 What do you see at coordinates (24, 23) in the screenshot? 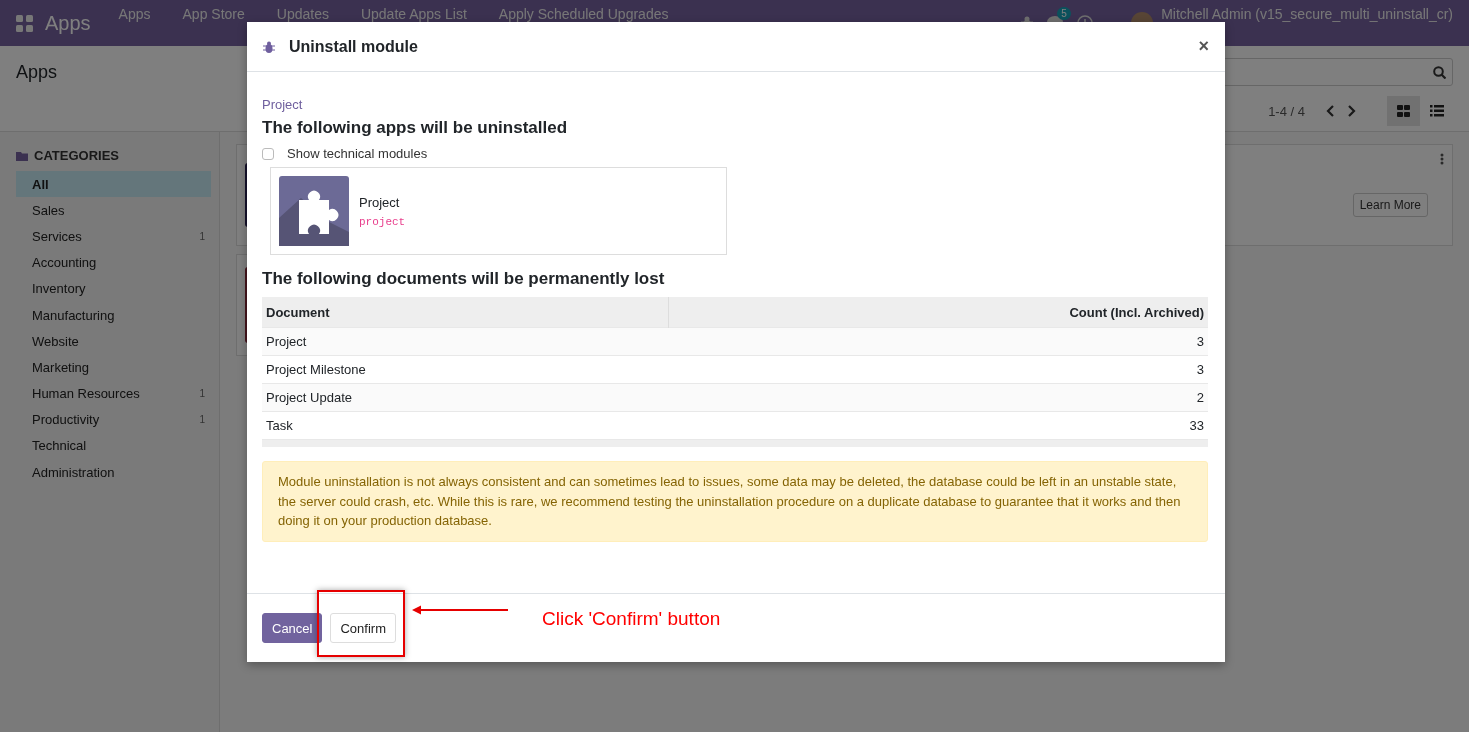
I see `home-menu-icon` at bounding box center [24, 23].